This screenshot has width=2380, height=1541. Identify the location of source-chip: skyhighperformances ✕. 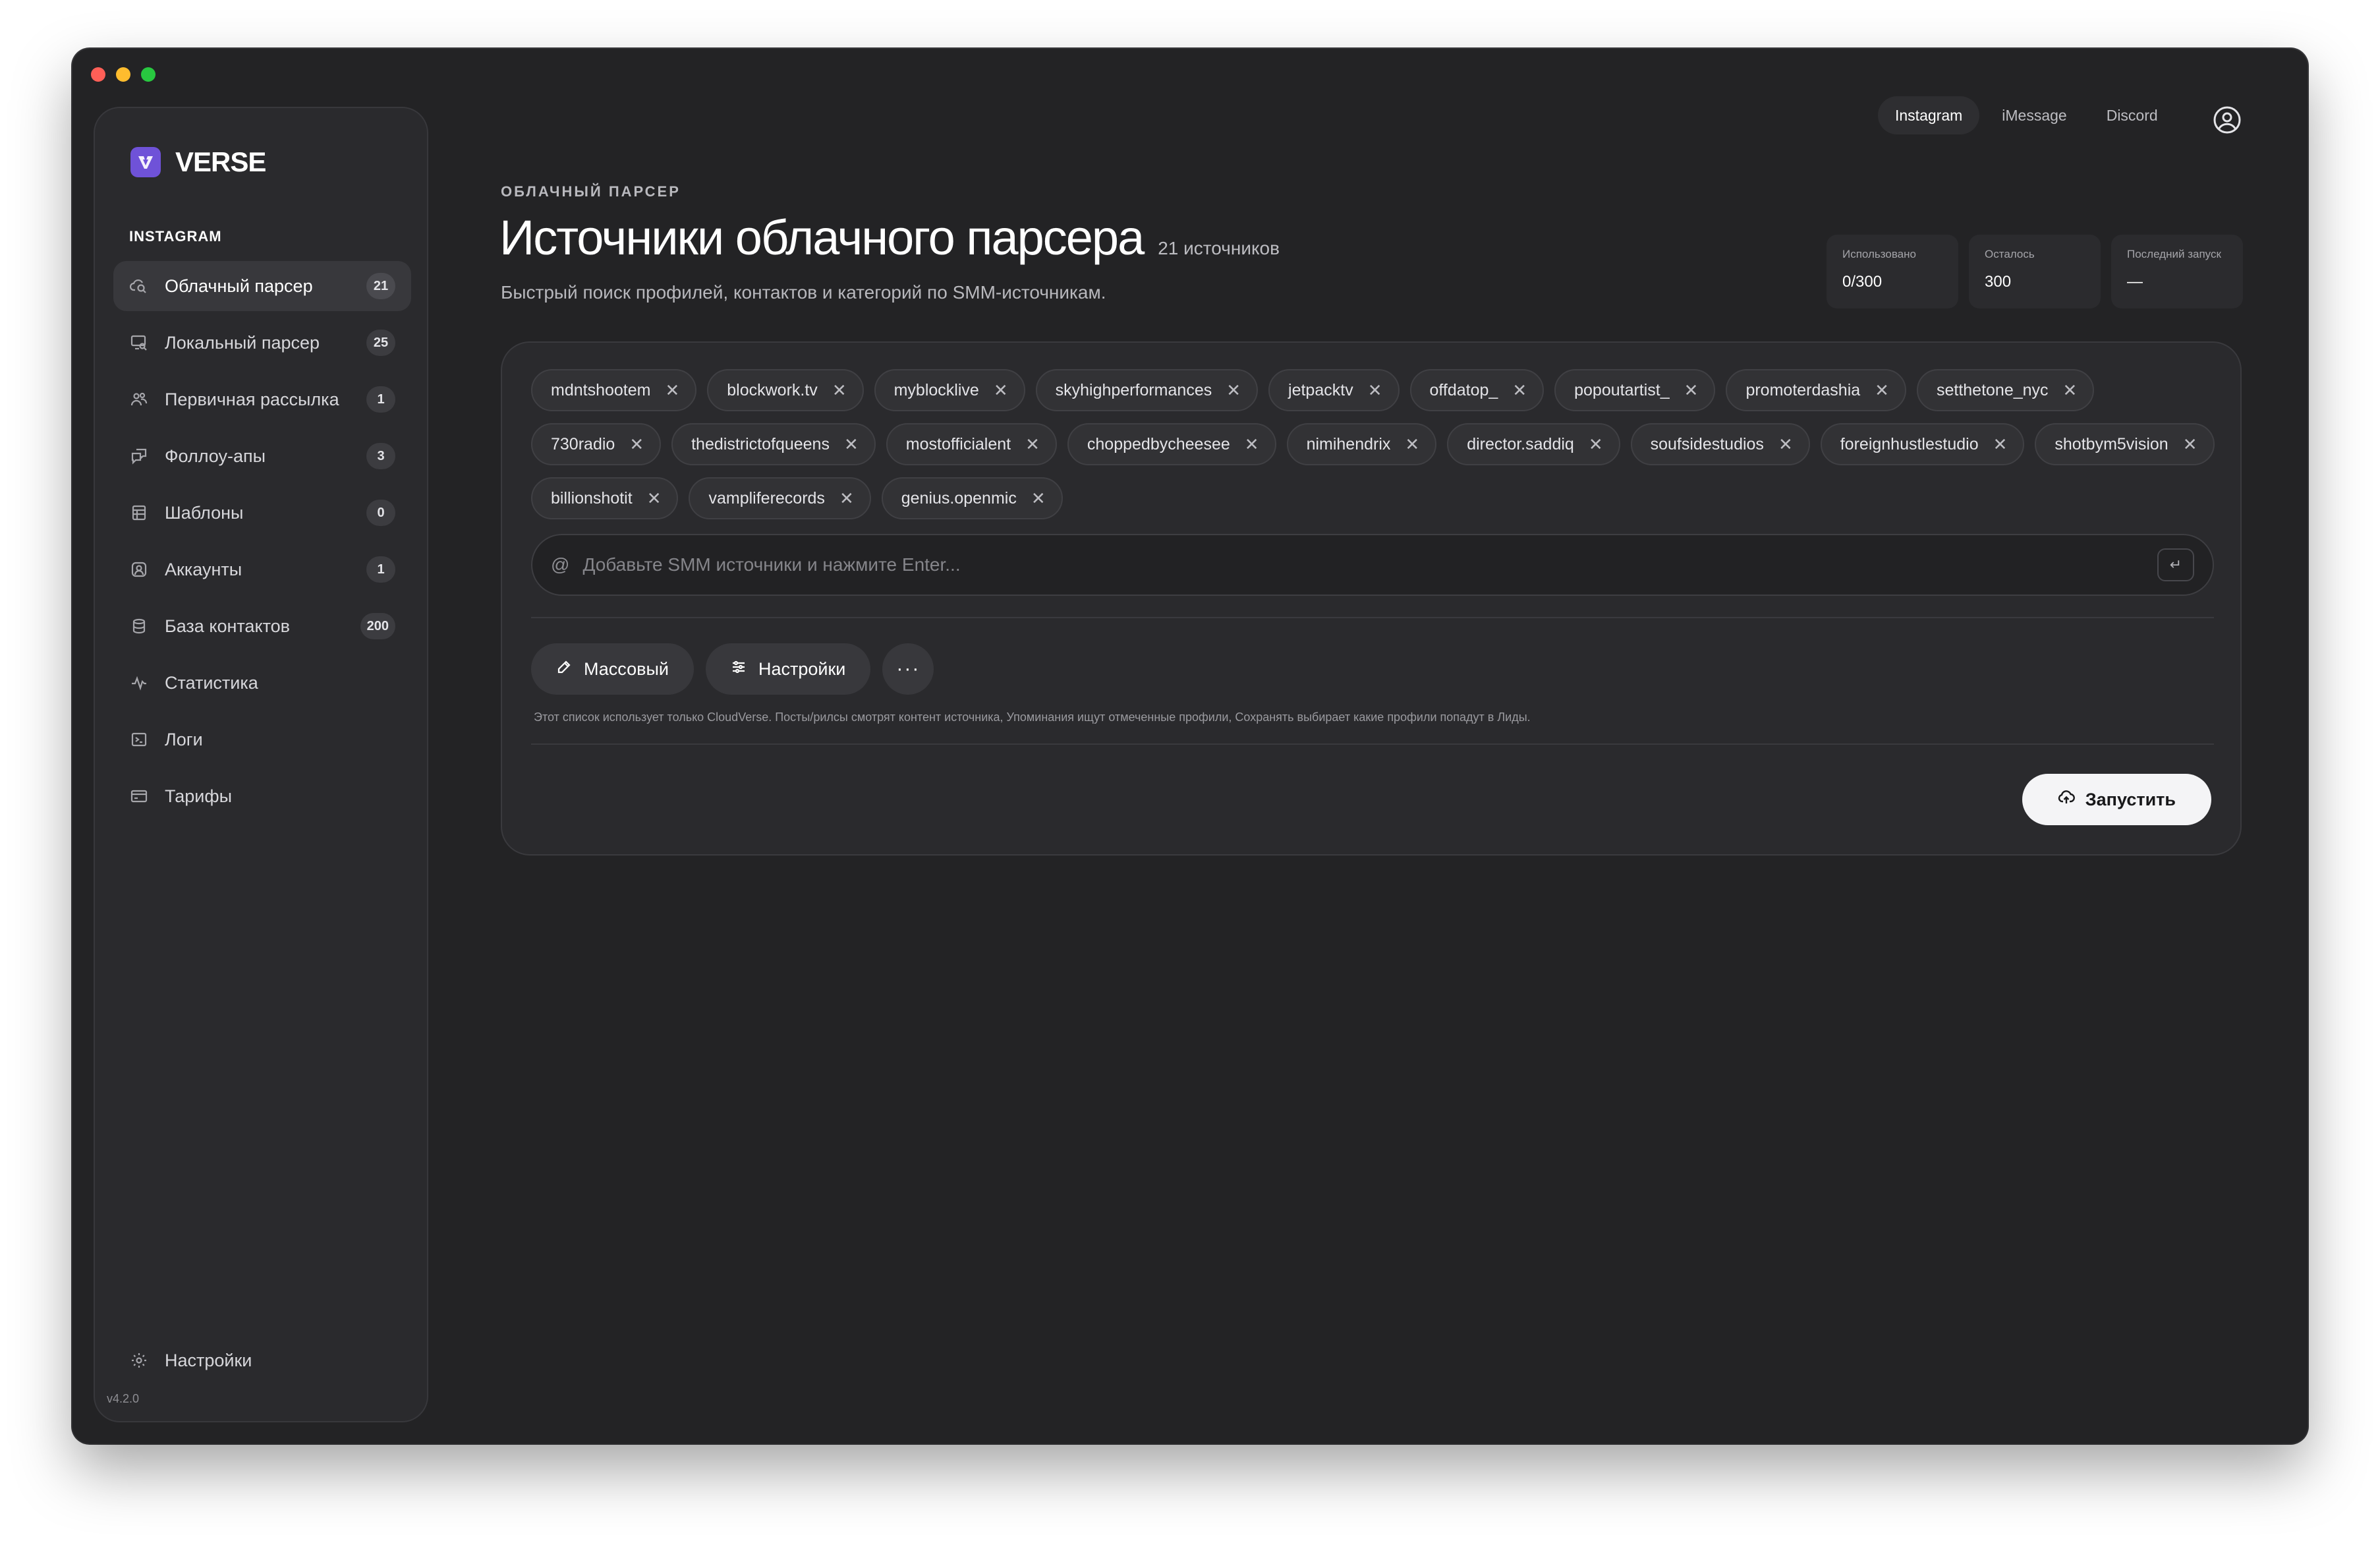
(1147, 390).